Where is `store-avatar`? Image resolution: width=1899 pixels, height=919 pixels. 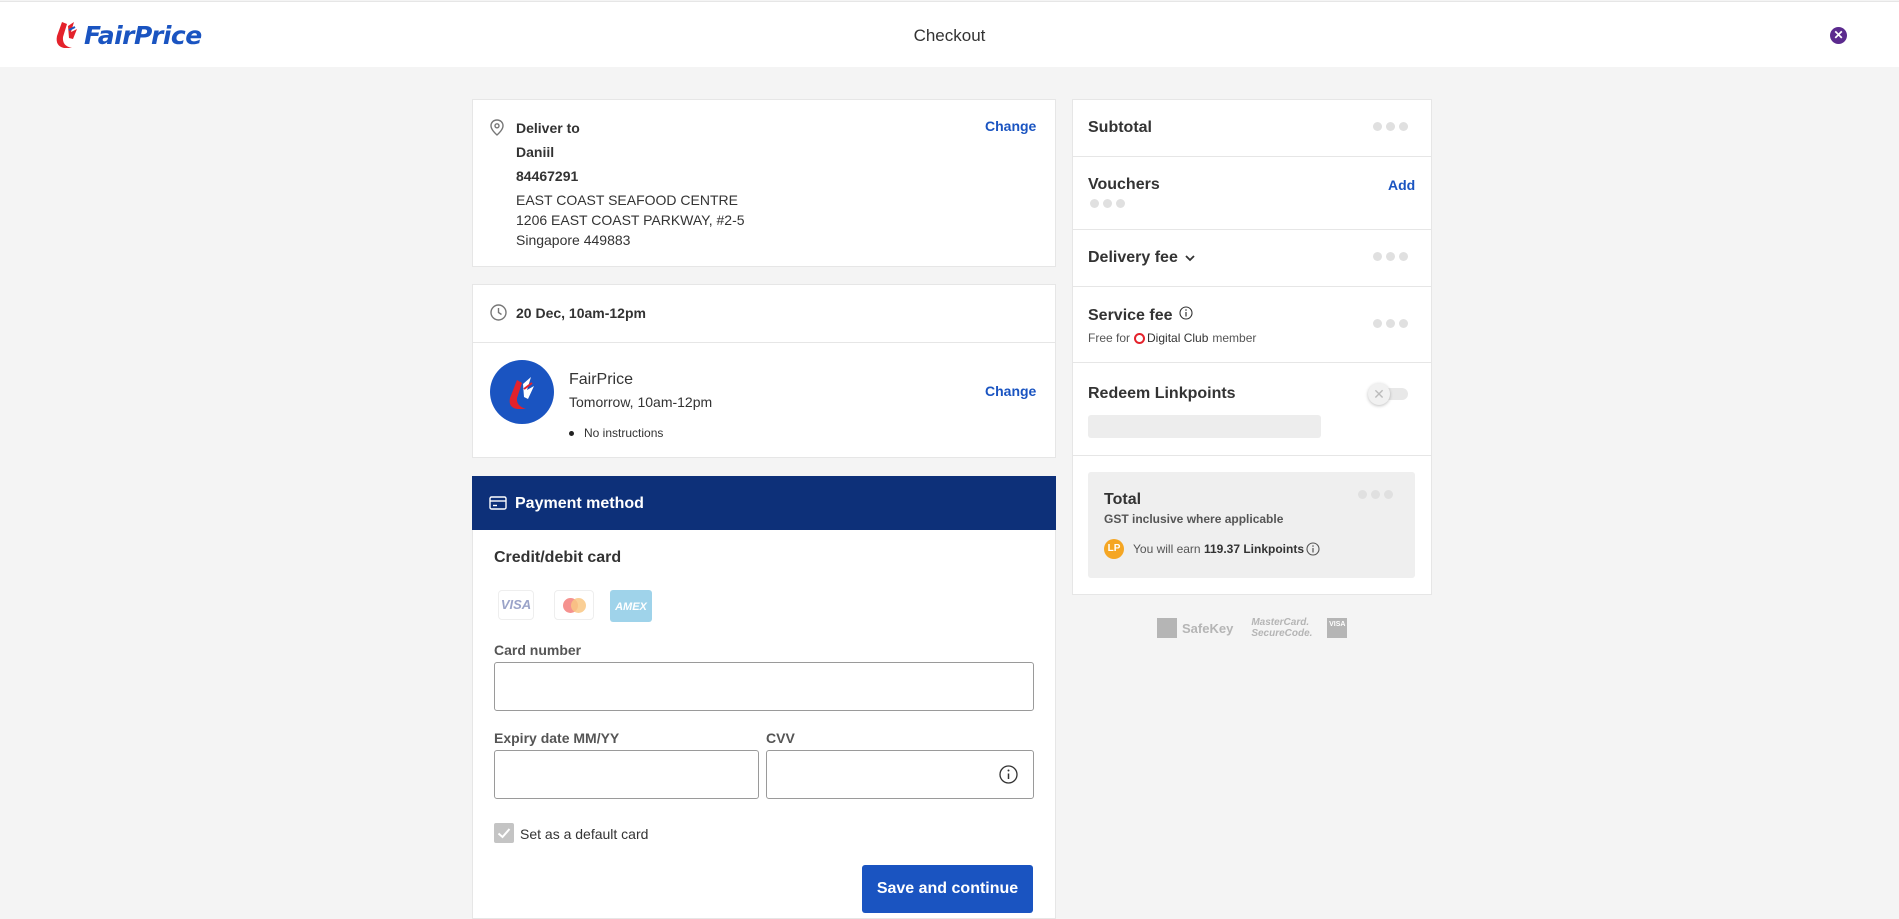
store-avatar is located at coordinates (522, 392).